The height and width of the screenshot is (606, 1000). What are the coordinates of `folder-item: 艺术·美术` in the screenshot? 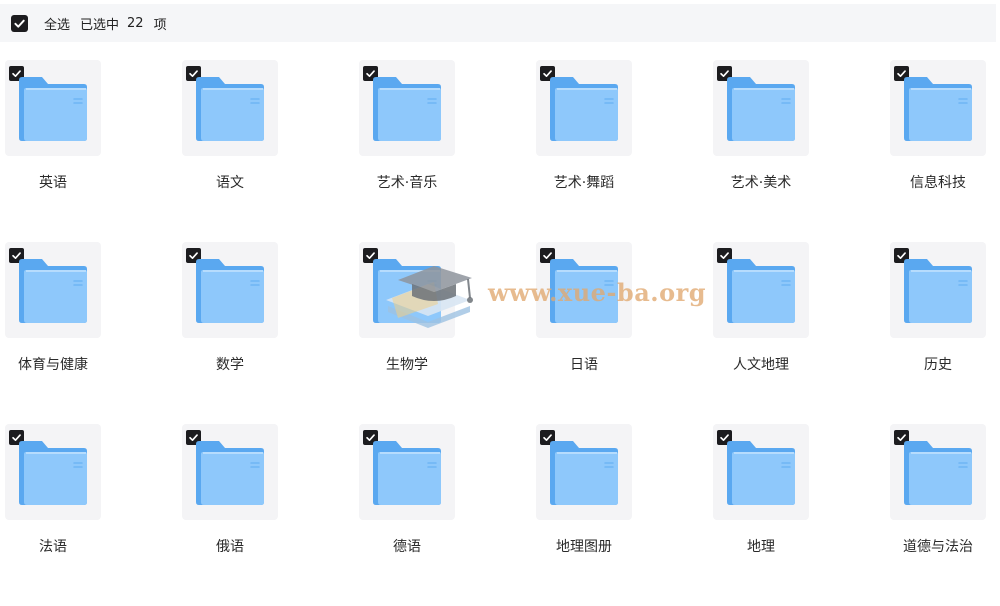 It's located at (796, 151).